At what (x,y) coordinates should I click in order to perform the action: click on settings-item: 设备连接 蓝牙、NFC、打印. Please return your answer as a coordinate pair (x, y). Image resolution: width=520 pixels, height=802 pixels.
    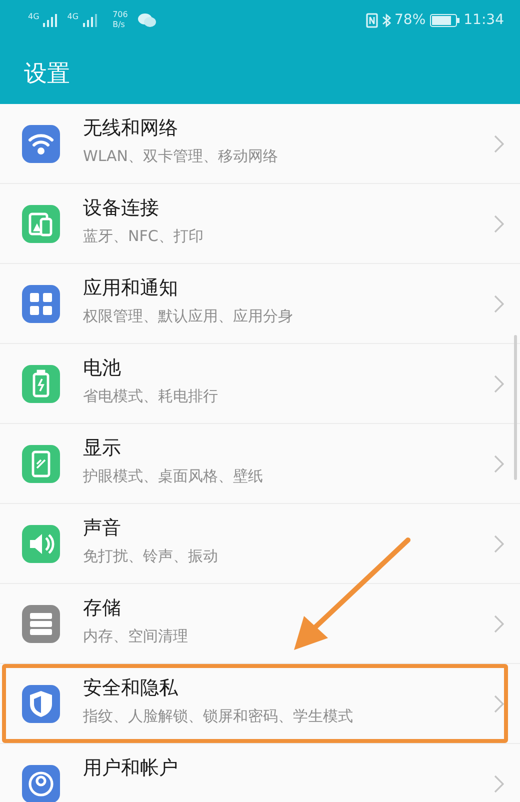
    Looking at the image, I should click on (260, 224).